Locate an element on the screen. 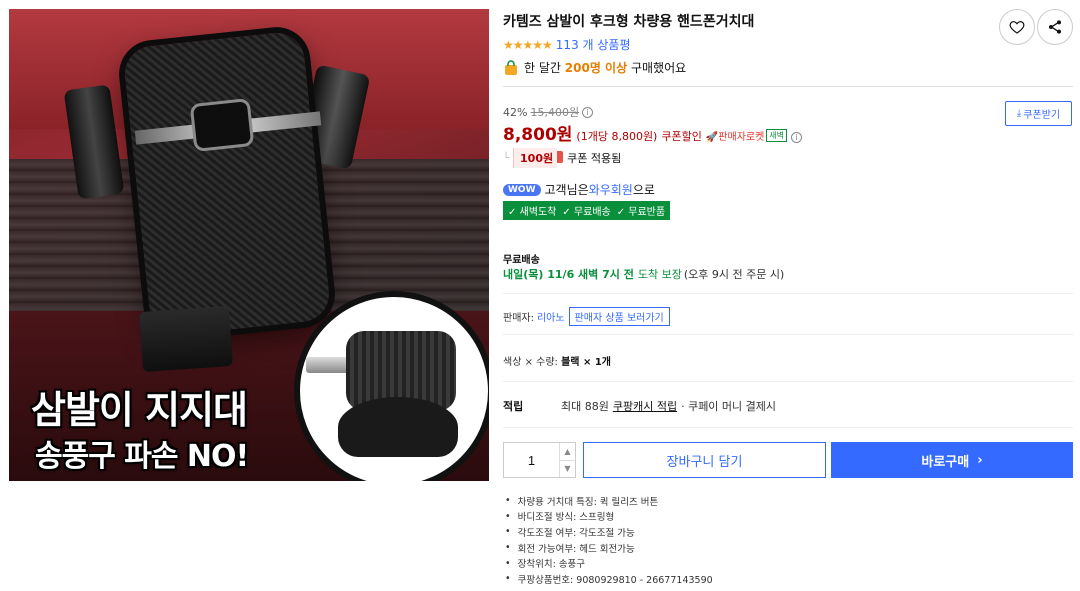 Image resolution: width=1080 pixels, height=591 pixels. purchase-count-highlight: 200명 이상 is located at coordinates (596, 68).